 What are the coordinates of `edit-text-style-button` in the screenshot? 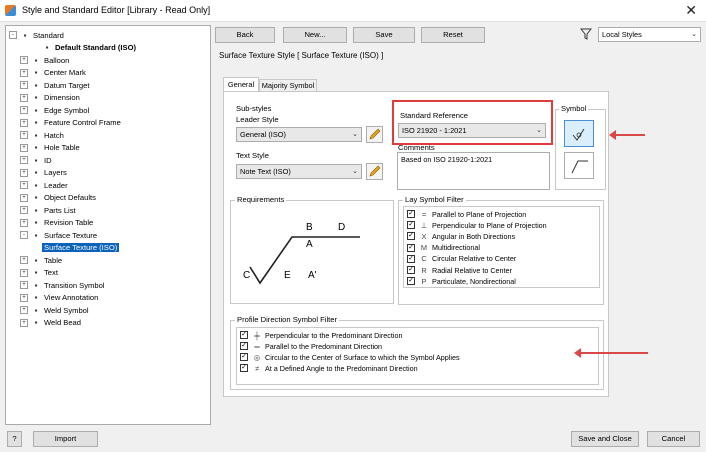 It's located at (374, 171).